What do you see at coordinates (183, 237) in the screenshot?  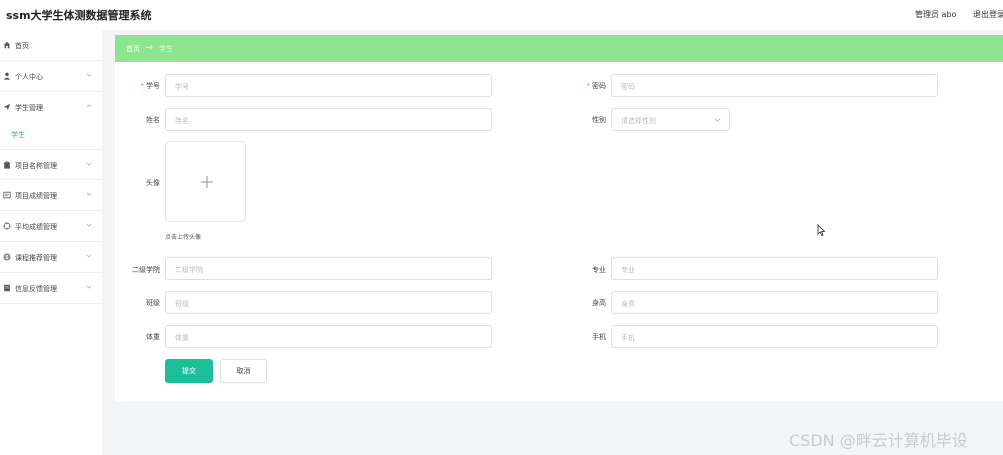 I see `avatar-upload-hint: 点击上传头像` at bounding box center [183, 237].